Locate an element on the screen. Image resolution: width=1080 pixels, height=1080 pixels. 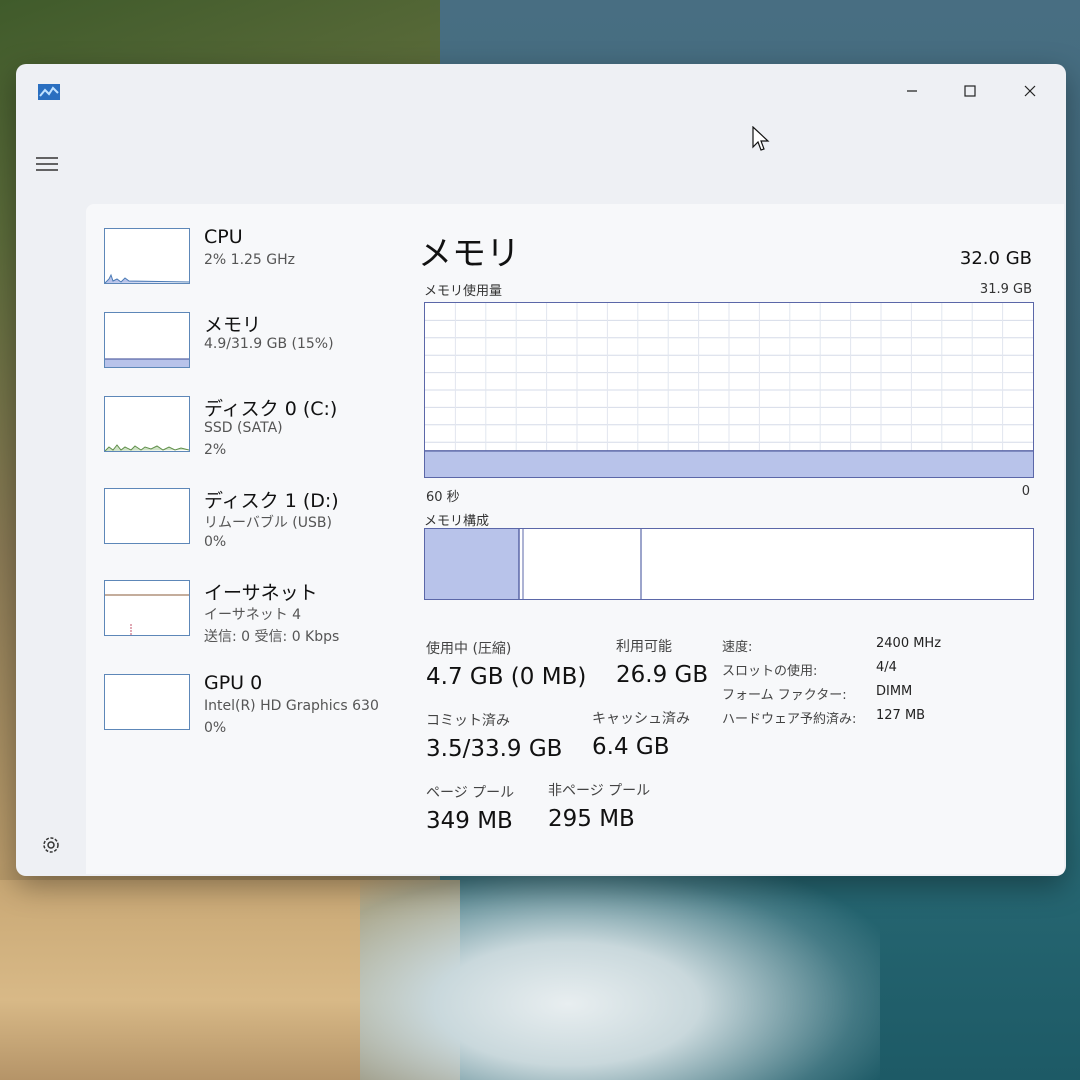
cached-value: 6.4 GB is located at coordinates (631, 747).